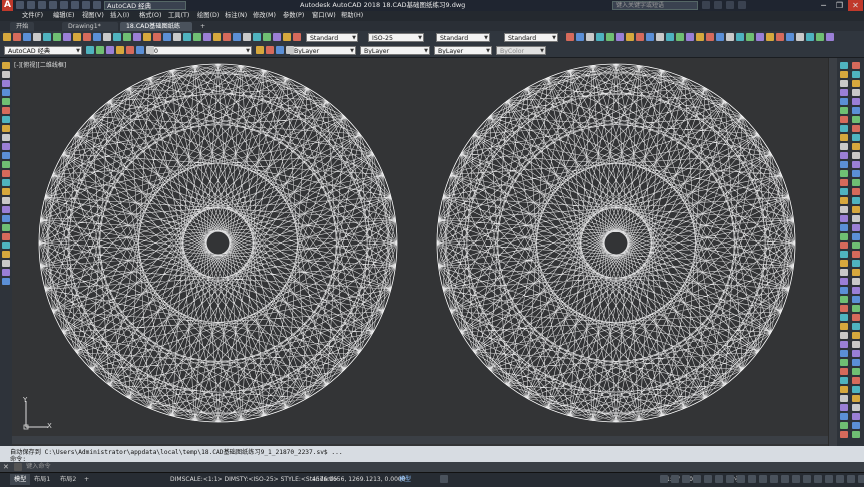 This screenshot has width=864, height=487. What do you see at coordinates (20, 5) in the screenshot?
I see `new-file-icon` at bounding box center [20, 5].